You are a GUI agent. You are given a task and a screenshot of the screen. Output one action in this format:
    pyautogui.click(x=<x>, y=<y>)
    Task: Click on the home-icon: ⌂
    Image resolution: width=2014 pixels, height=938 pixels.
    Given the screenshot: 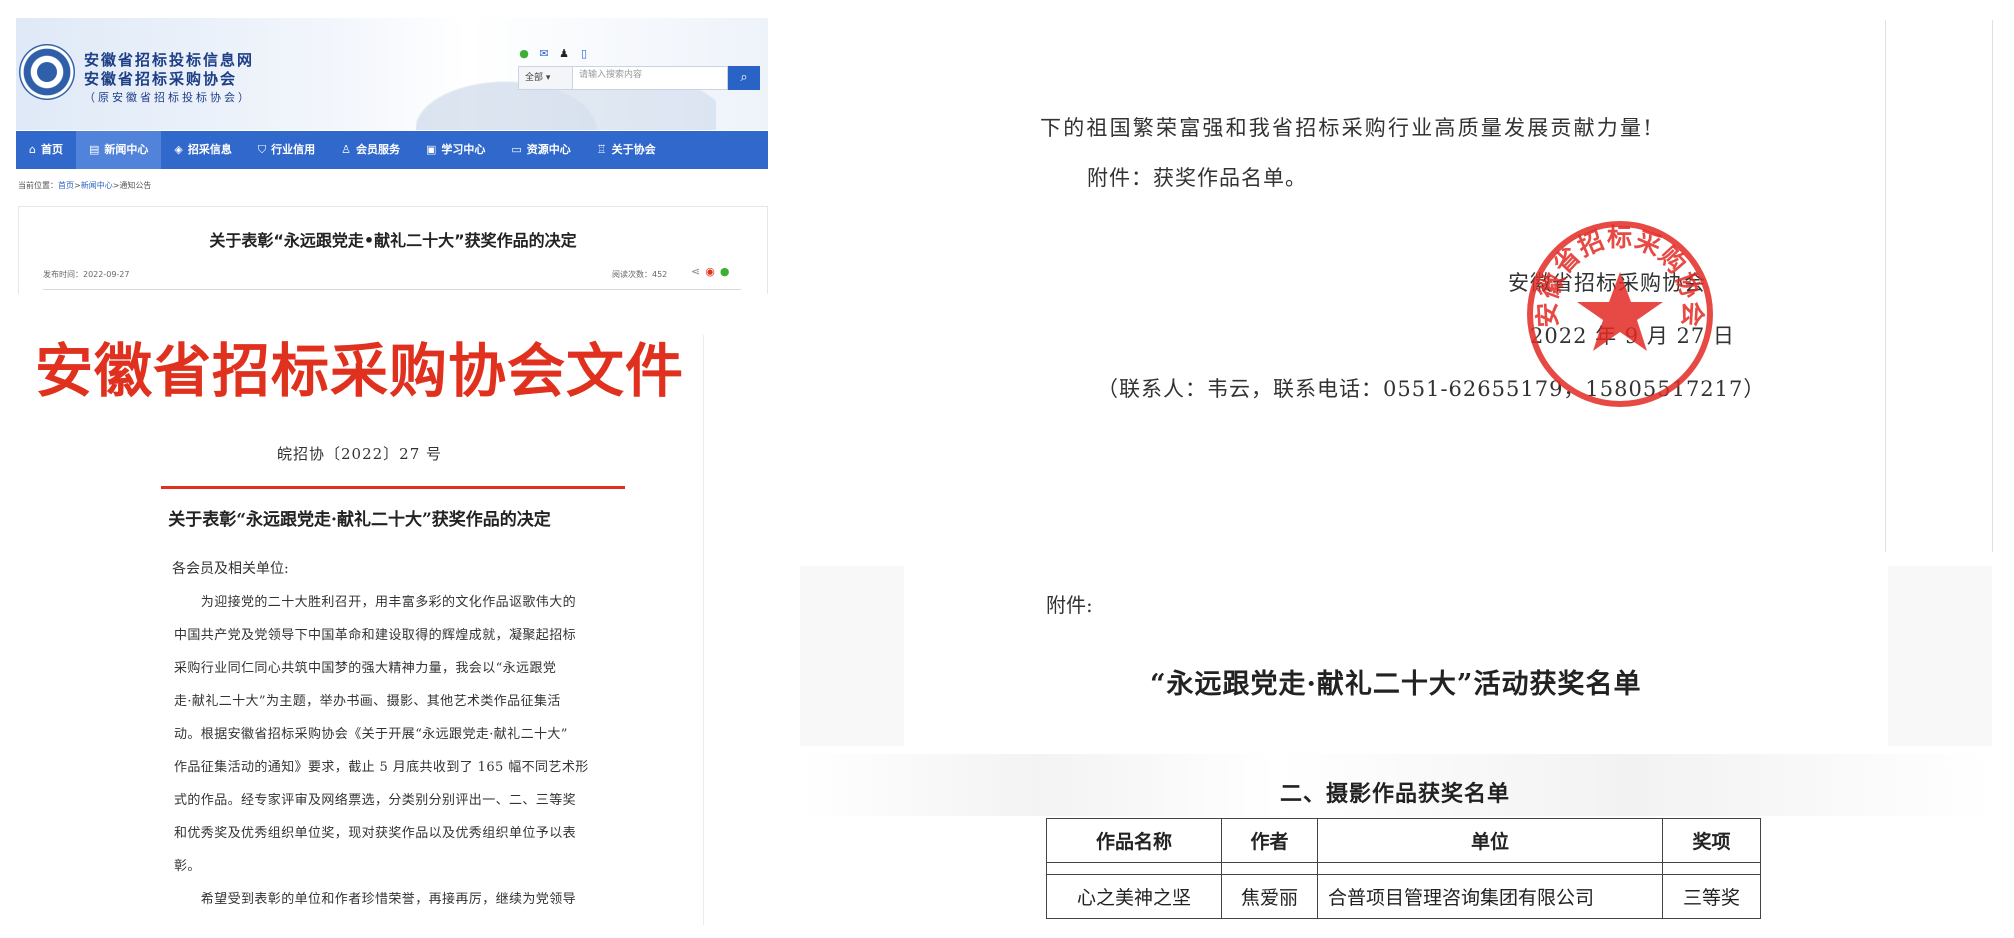 What is the action you would take?
    pyautogui.click(x=32, y=149)
    